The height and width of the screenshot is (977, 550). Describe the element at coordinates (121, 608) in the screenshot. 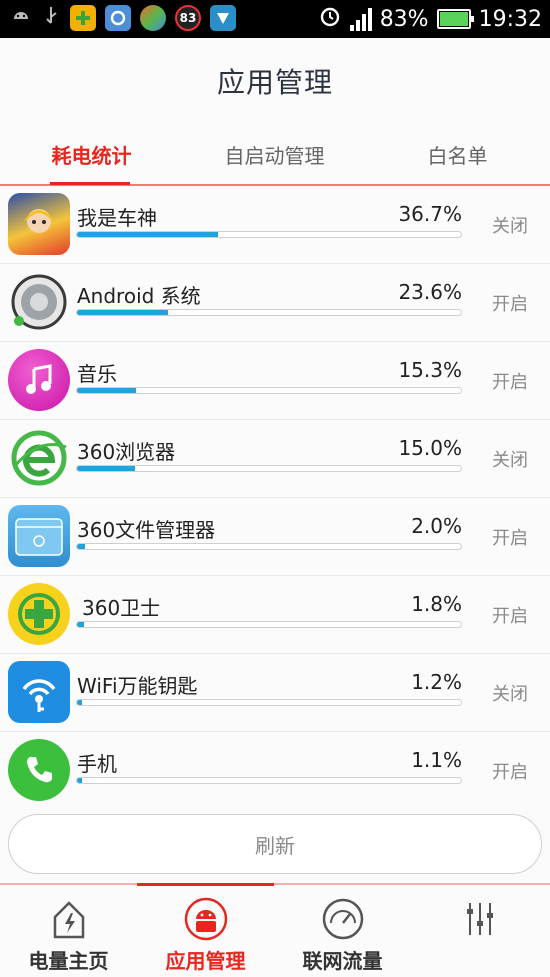

I see `app-name: 360卫士` at that location.